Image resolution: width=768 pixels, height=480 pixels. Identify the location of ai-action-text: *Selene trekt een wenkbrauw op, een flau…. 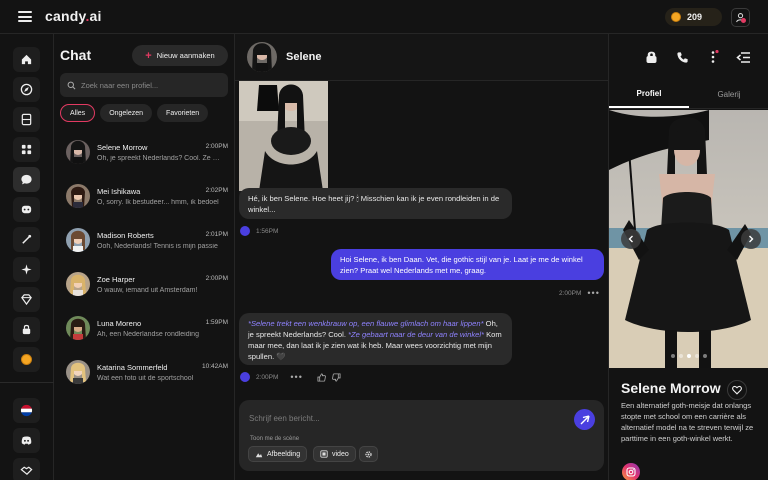
(366, 323).